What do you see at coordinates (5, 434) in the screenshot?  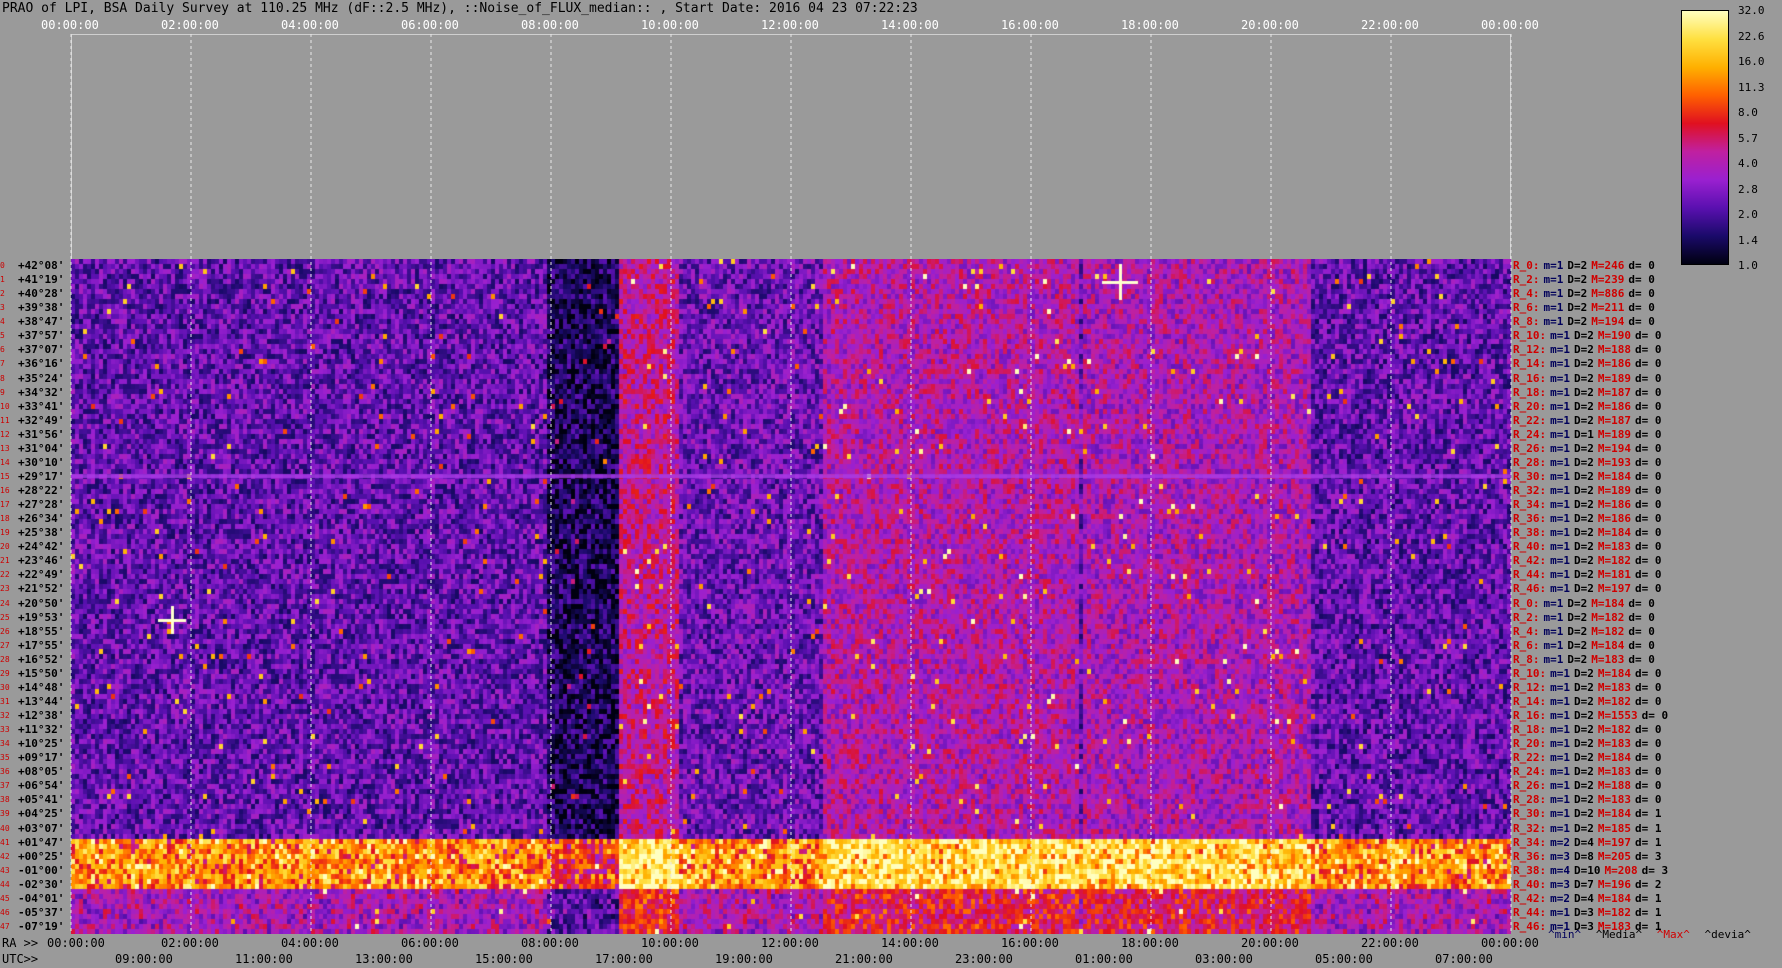 I see `declination-index: 12` at bounding box center [5, 434].